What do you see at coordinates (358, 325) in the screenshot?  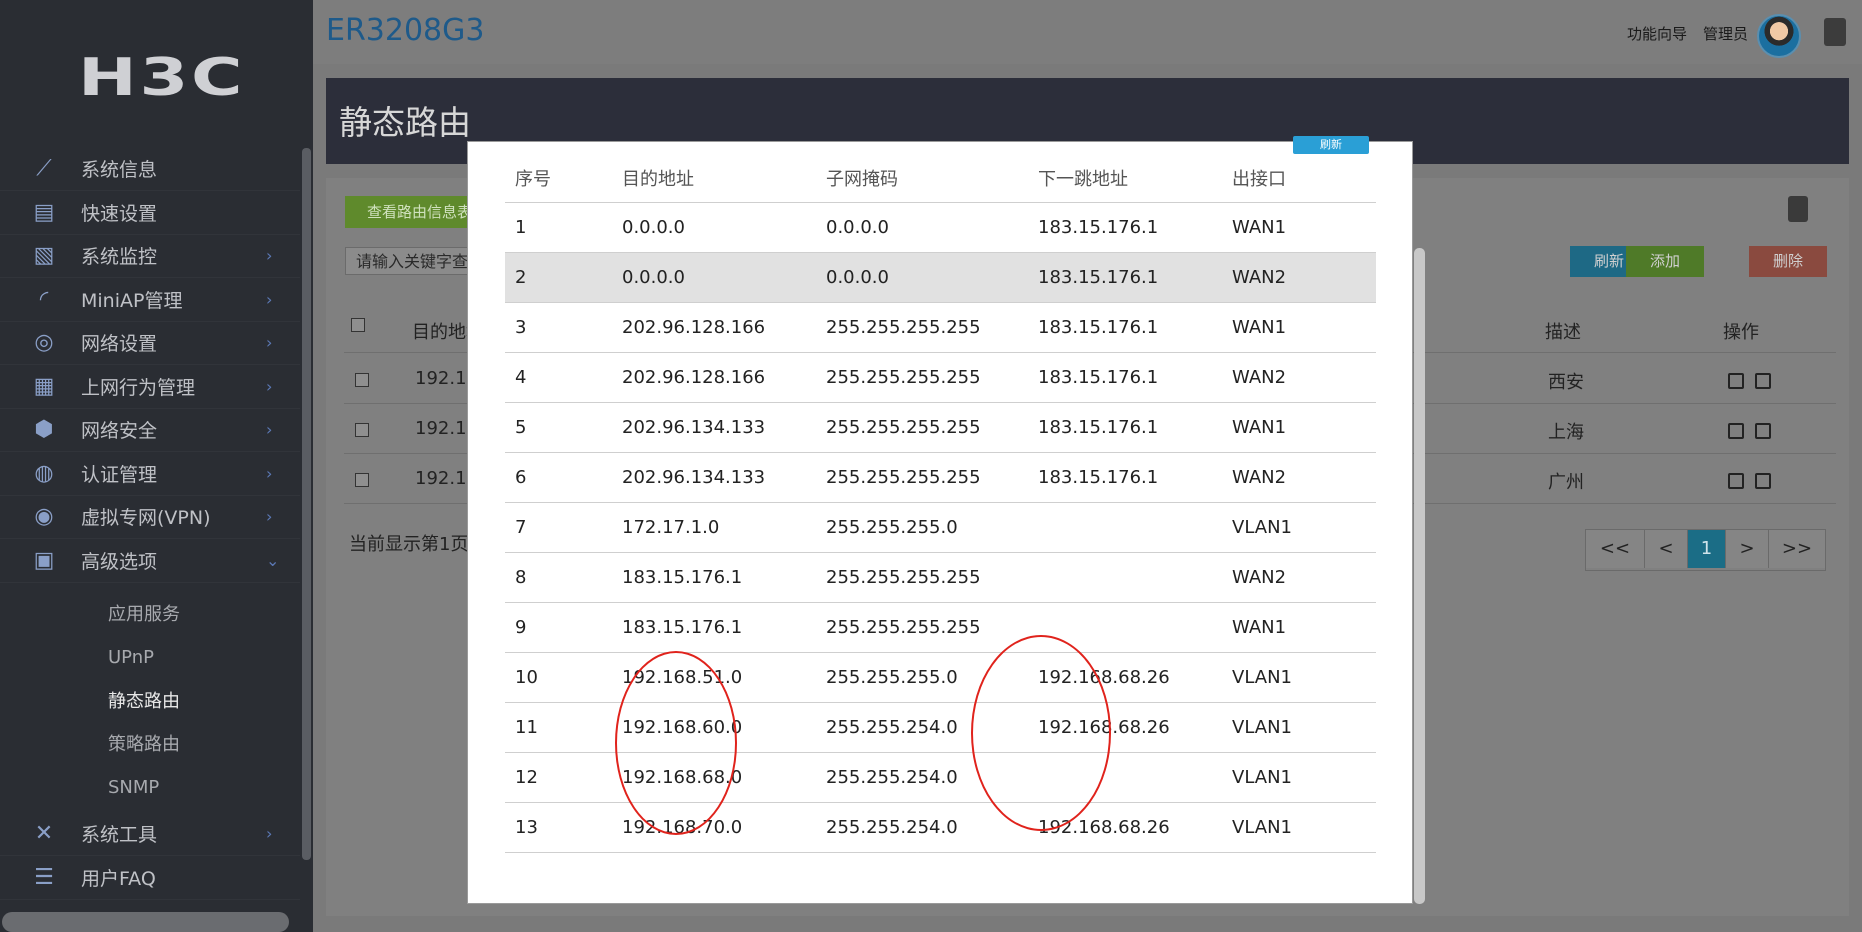 I see `select-all-checkbox` at bounding box center [358, 325].